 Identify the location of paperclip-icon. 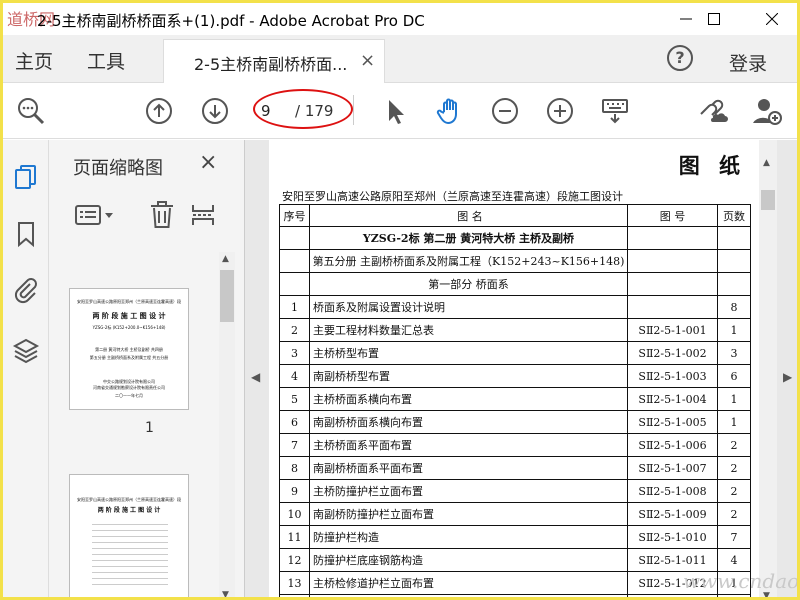
(26, 290).